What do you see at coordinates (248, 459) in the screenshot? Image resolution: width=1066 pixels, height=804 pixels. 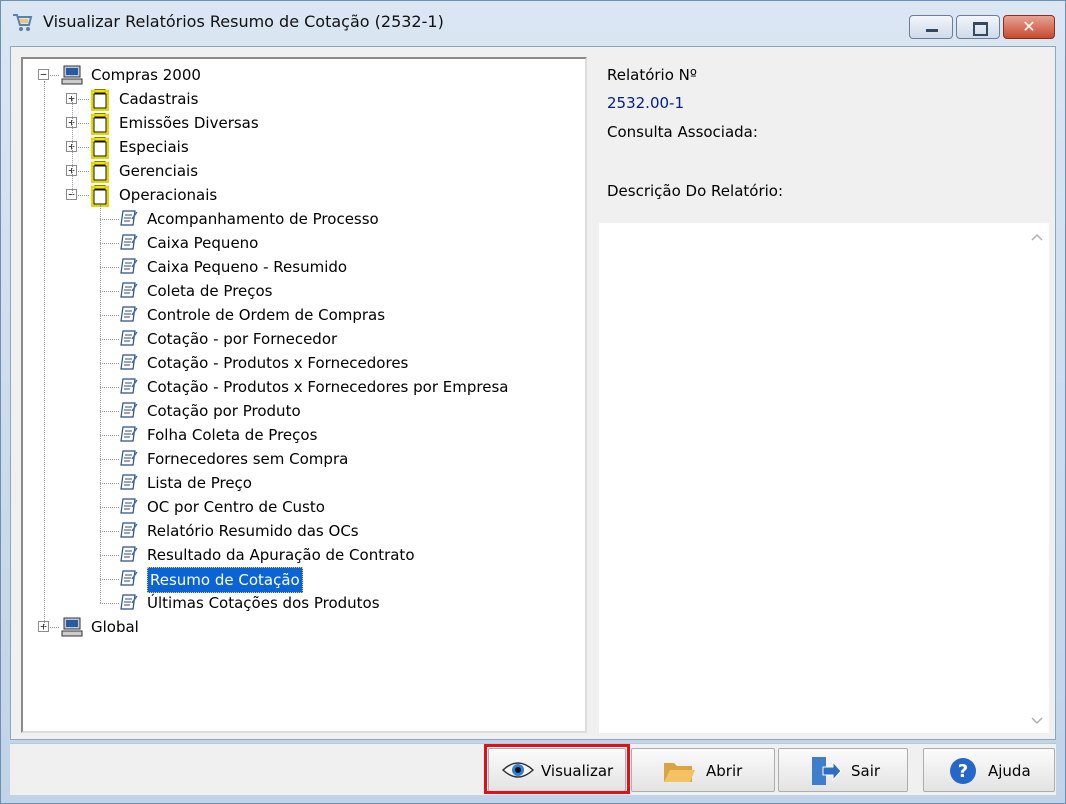 I see `tree-item-label: Fornecedores sem Compra` at bounding box center [248, 459].